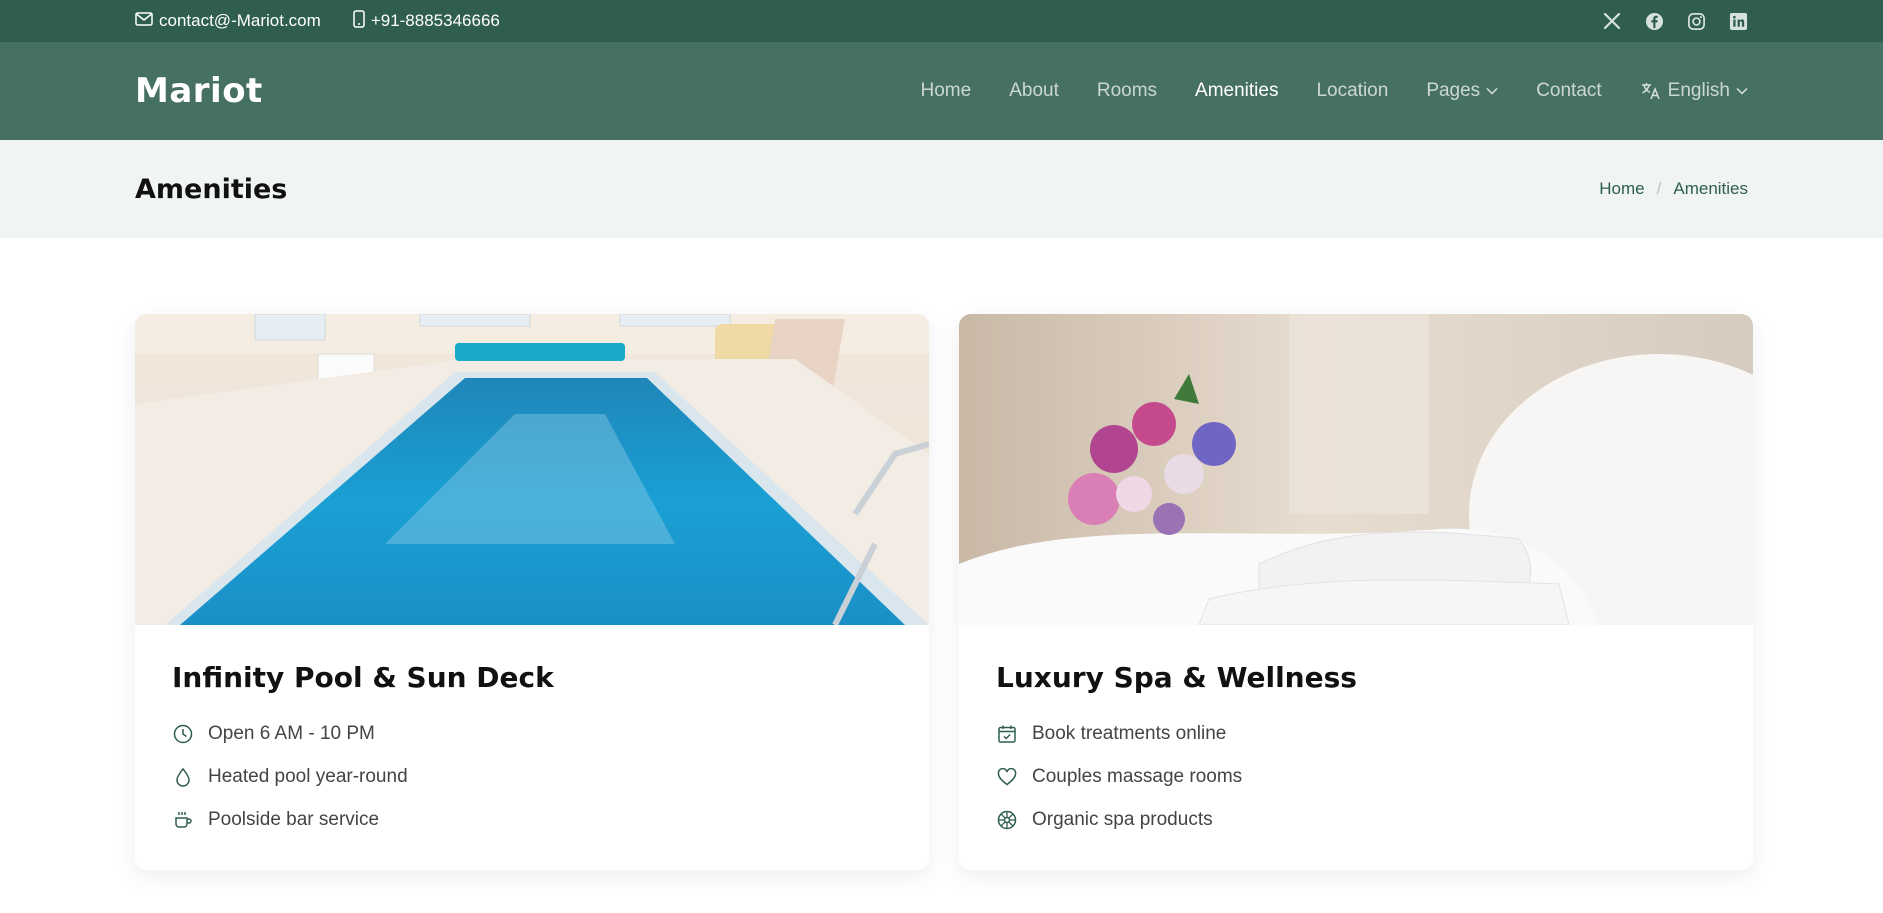 The height and width of the screenshot is (913, 1883). Describe the element at coordinates (1568, 91) in the screenshot. I see `nav-contact: Contact` at that location.